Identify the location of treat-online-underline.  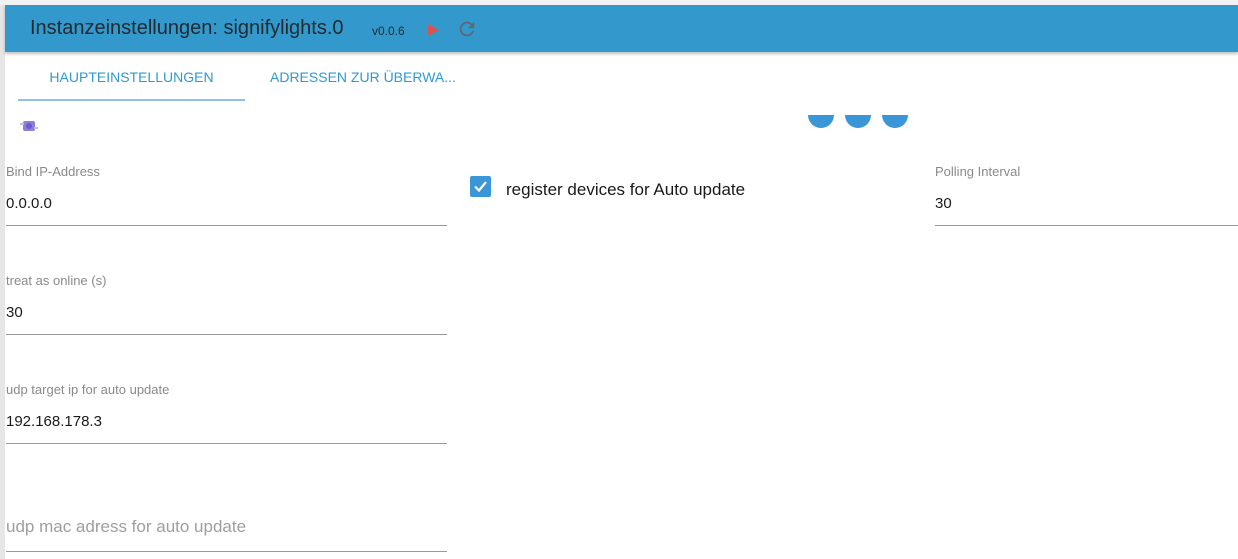
(226, 334).